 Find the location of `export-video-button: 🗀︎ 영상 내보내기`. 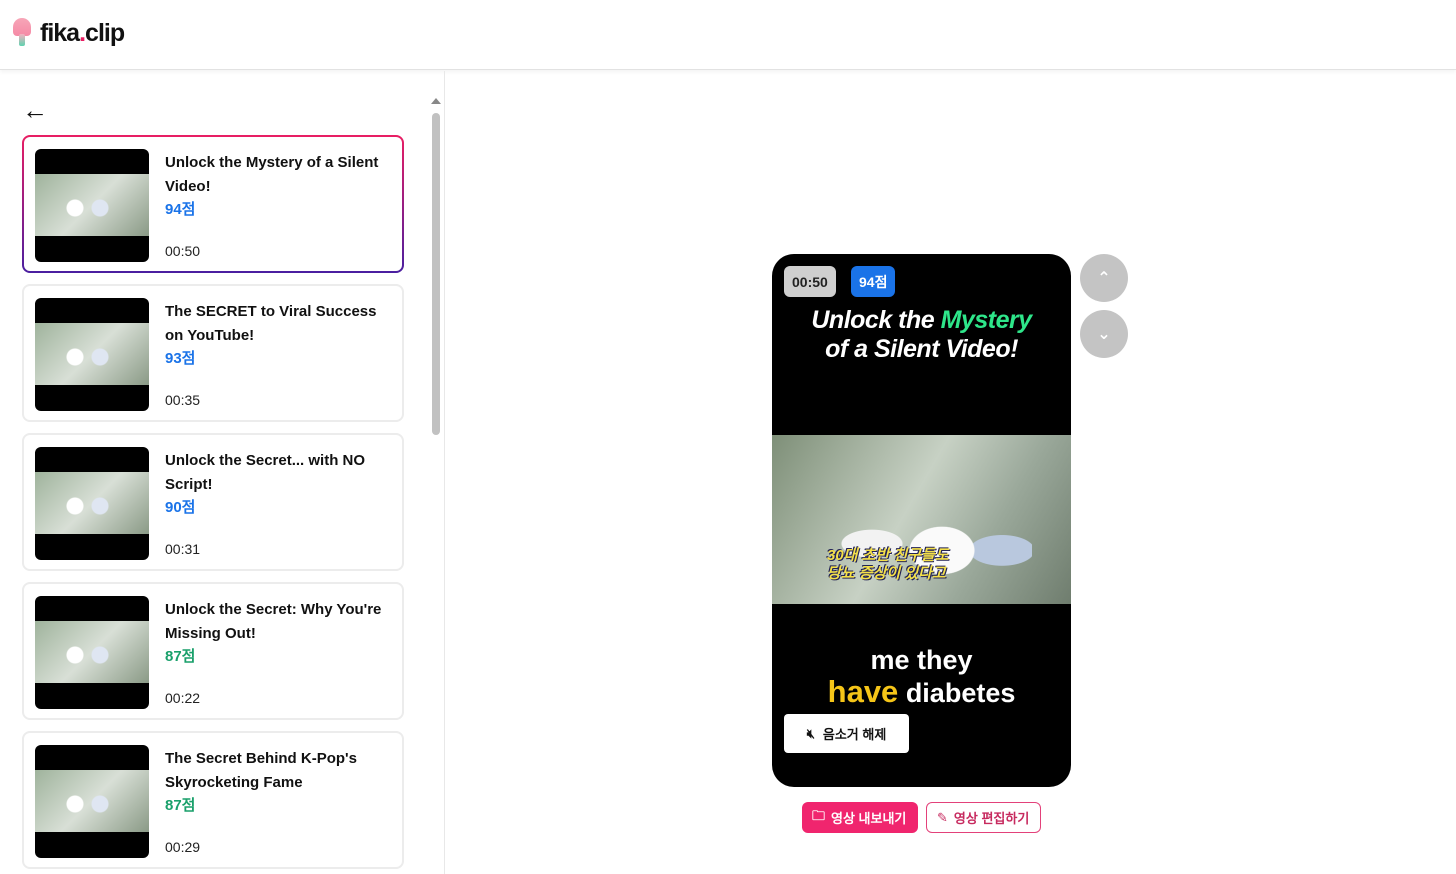

export-video-button: 🗀︎ 영상 내보내기 is located at coordinates (860, 817).